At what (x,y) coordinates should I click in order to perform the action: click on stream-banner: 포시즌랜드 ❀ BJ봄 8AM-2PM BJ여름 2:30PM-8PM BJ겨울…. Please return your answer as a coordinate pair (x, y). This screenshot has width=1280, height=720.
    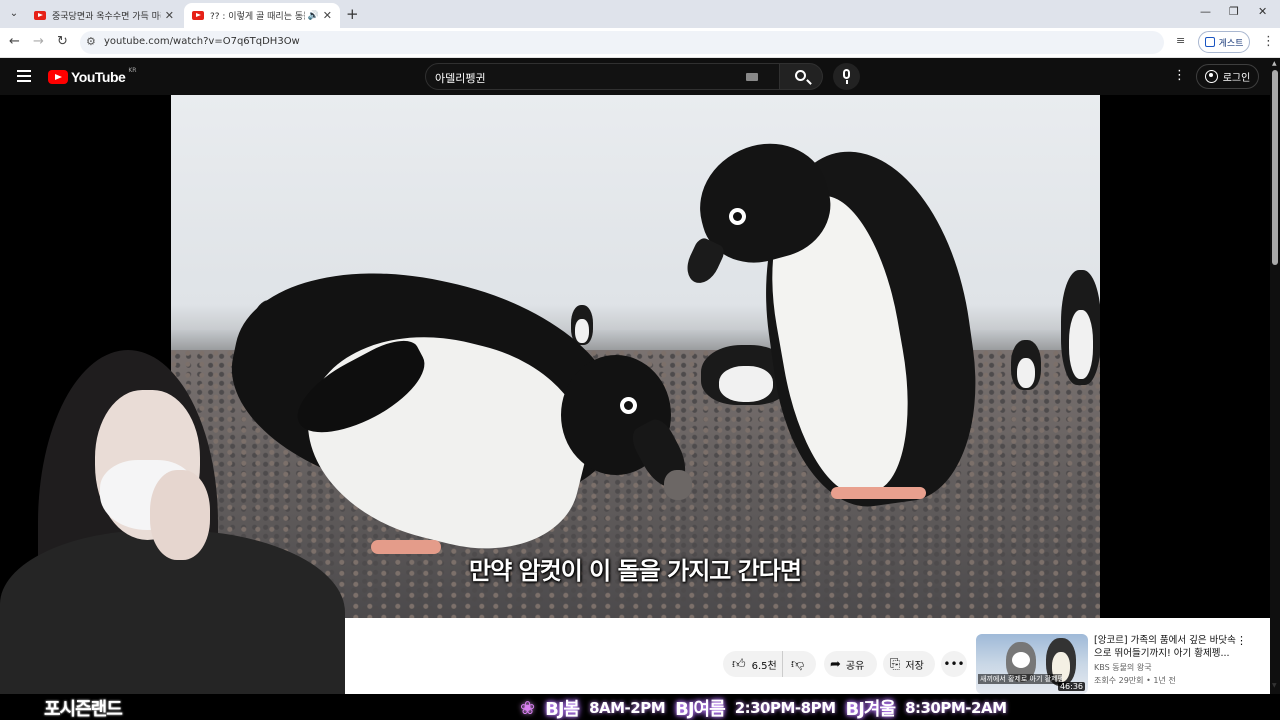
    Looking at the image, I should click on (640, 707).